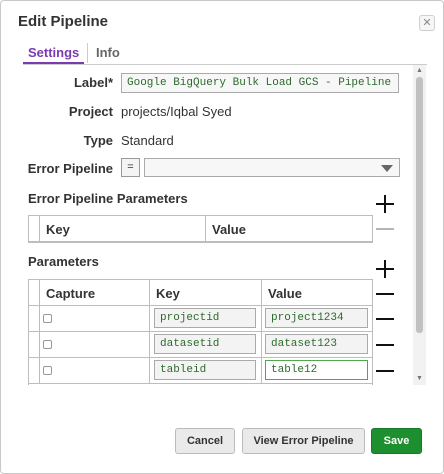 This screenshot has height=474, width=444. I want to click on dialog-title: Edit Pipeline, so click(63, 21).